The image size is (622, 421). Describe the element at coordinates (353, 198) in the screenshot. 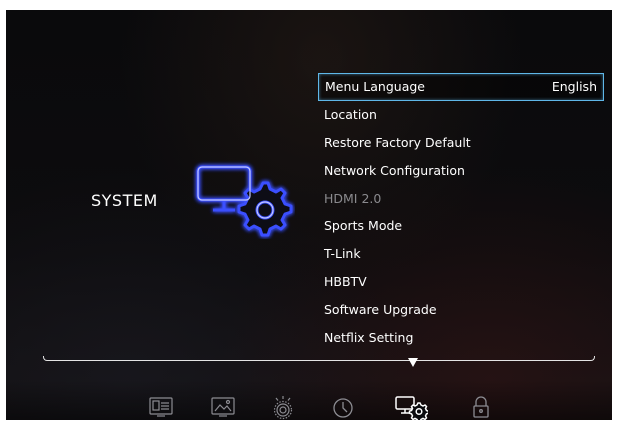

I see `menu-item-label: HDMI 2.0` at that location.